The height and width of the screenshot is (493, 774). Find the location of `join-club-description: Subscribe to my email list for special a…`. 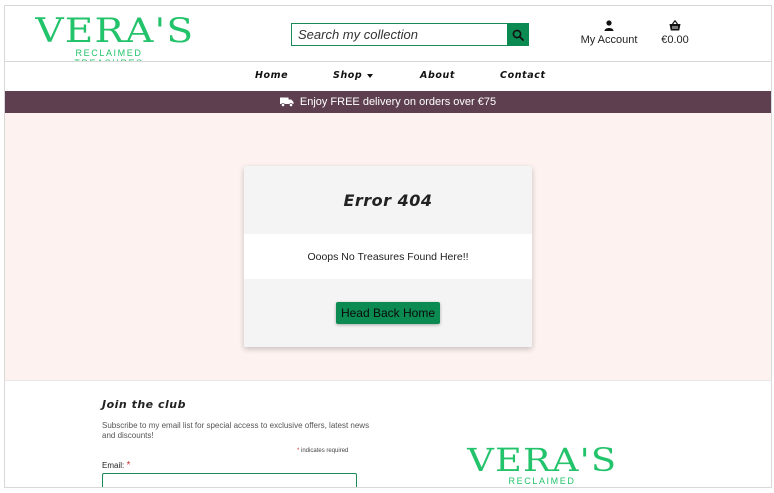

join-club-description: Subscribe to my email list for special a… is located at coordinates (236, 430).